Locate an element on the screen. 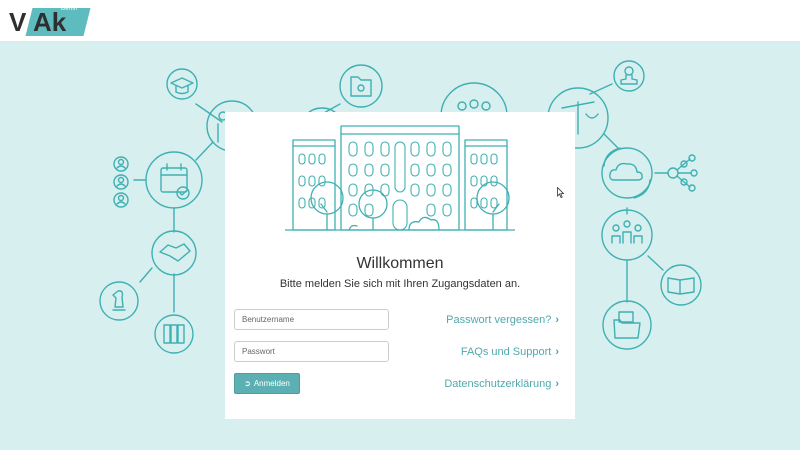 This screenshot has width=800, height=450. forgot-password-link: Passwort vergessen? › is located at coordinates (502, 320).